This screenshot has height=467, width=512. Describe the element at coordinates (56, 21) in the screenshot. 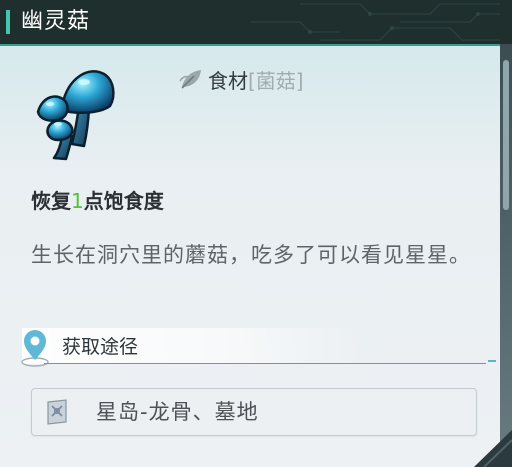

I see `item-name: 幽灵菇` at that location.